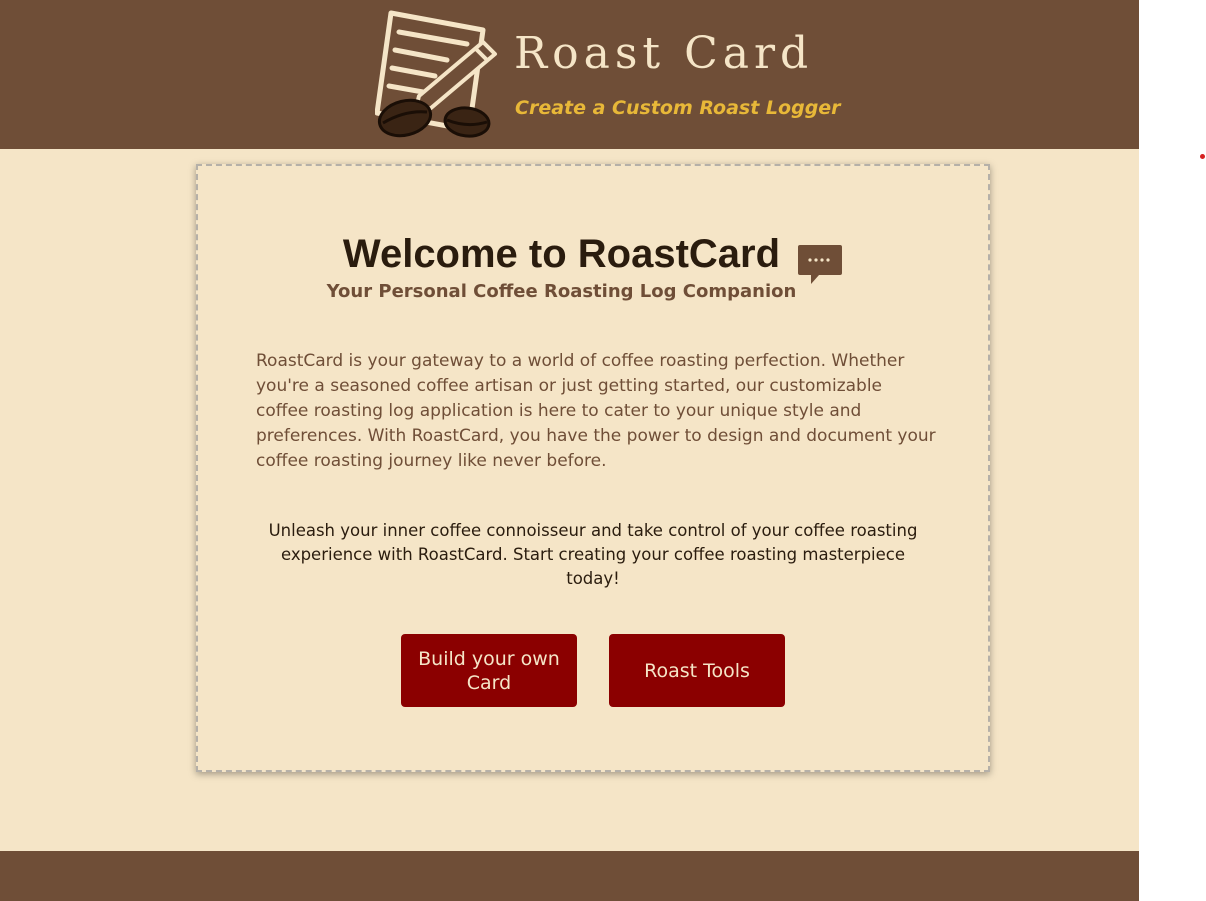 The image size is (1206, 901). What do you see at coordinates (664, 53) in the screenshot?
I see `site-title: Roast Card` at bounding box center [664, 53].